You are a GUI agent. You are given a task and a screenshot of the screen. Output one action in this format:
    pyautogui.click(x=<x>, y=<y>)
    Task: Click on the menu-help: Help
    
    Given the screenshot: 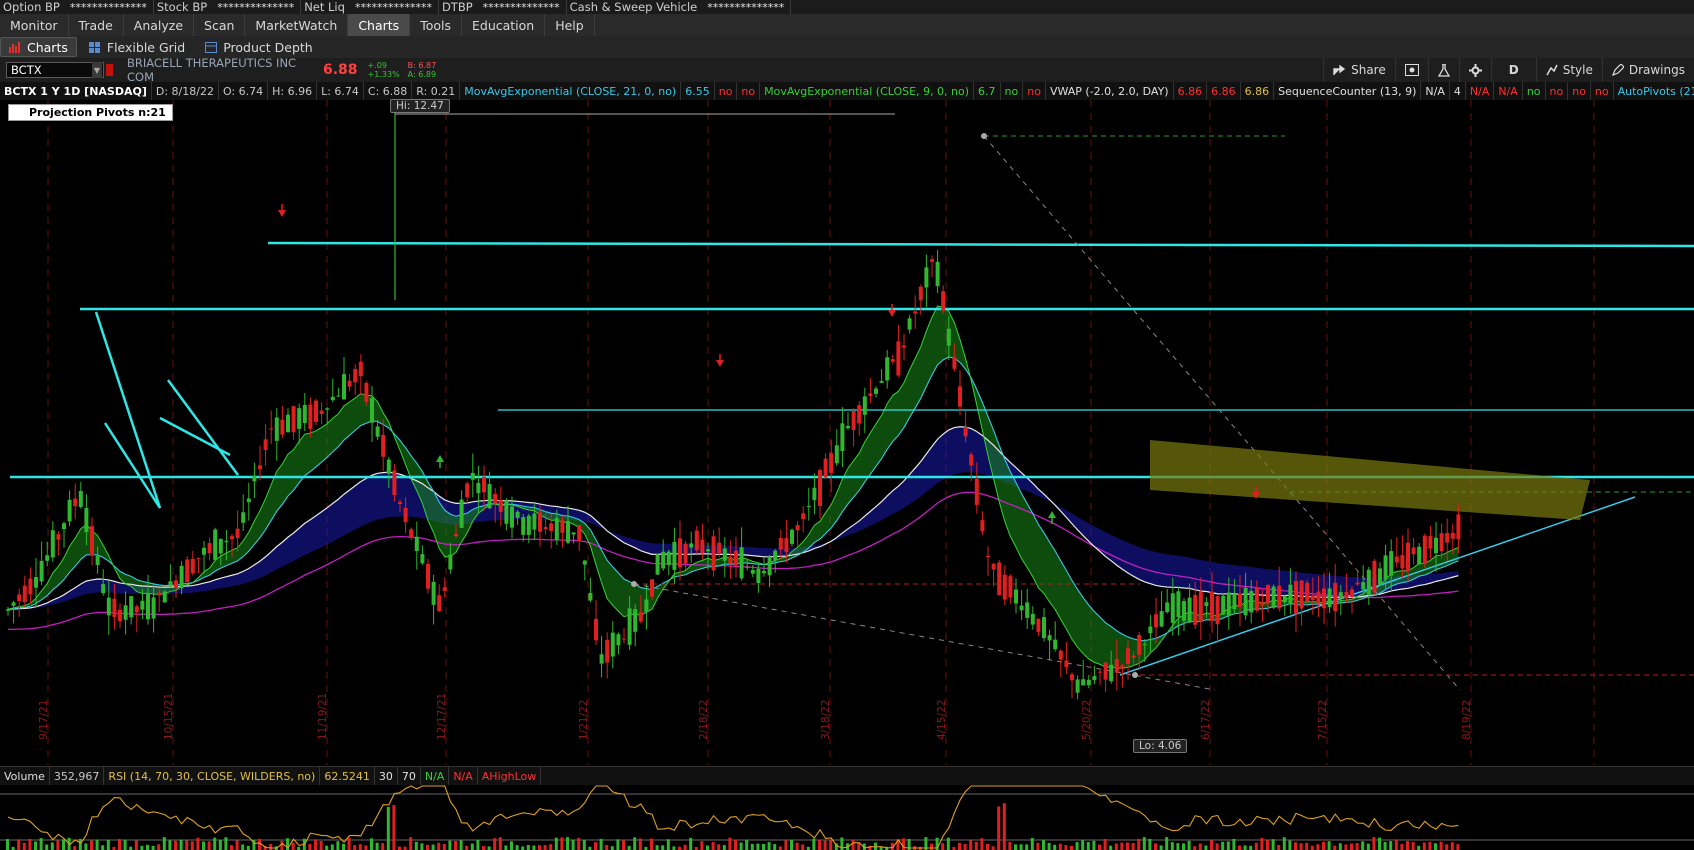 What is the action you would take?
    pyautogui.click(x=570, y=25)
    